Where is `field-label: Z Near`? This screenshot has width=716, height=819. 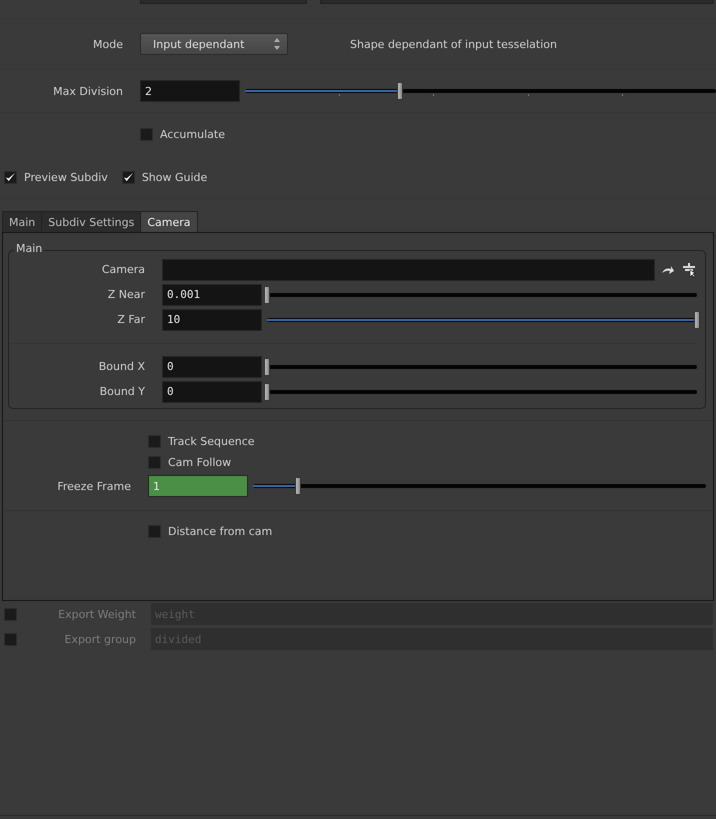 field-label: Z Near is located at coordinates (126, 294).